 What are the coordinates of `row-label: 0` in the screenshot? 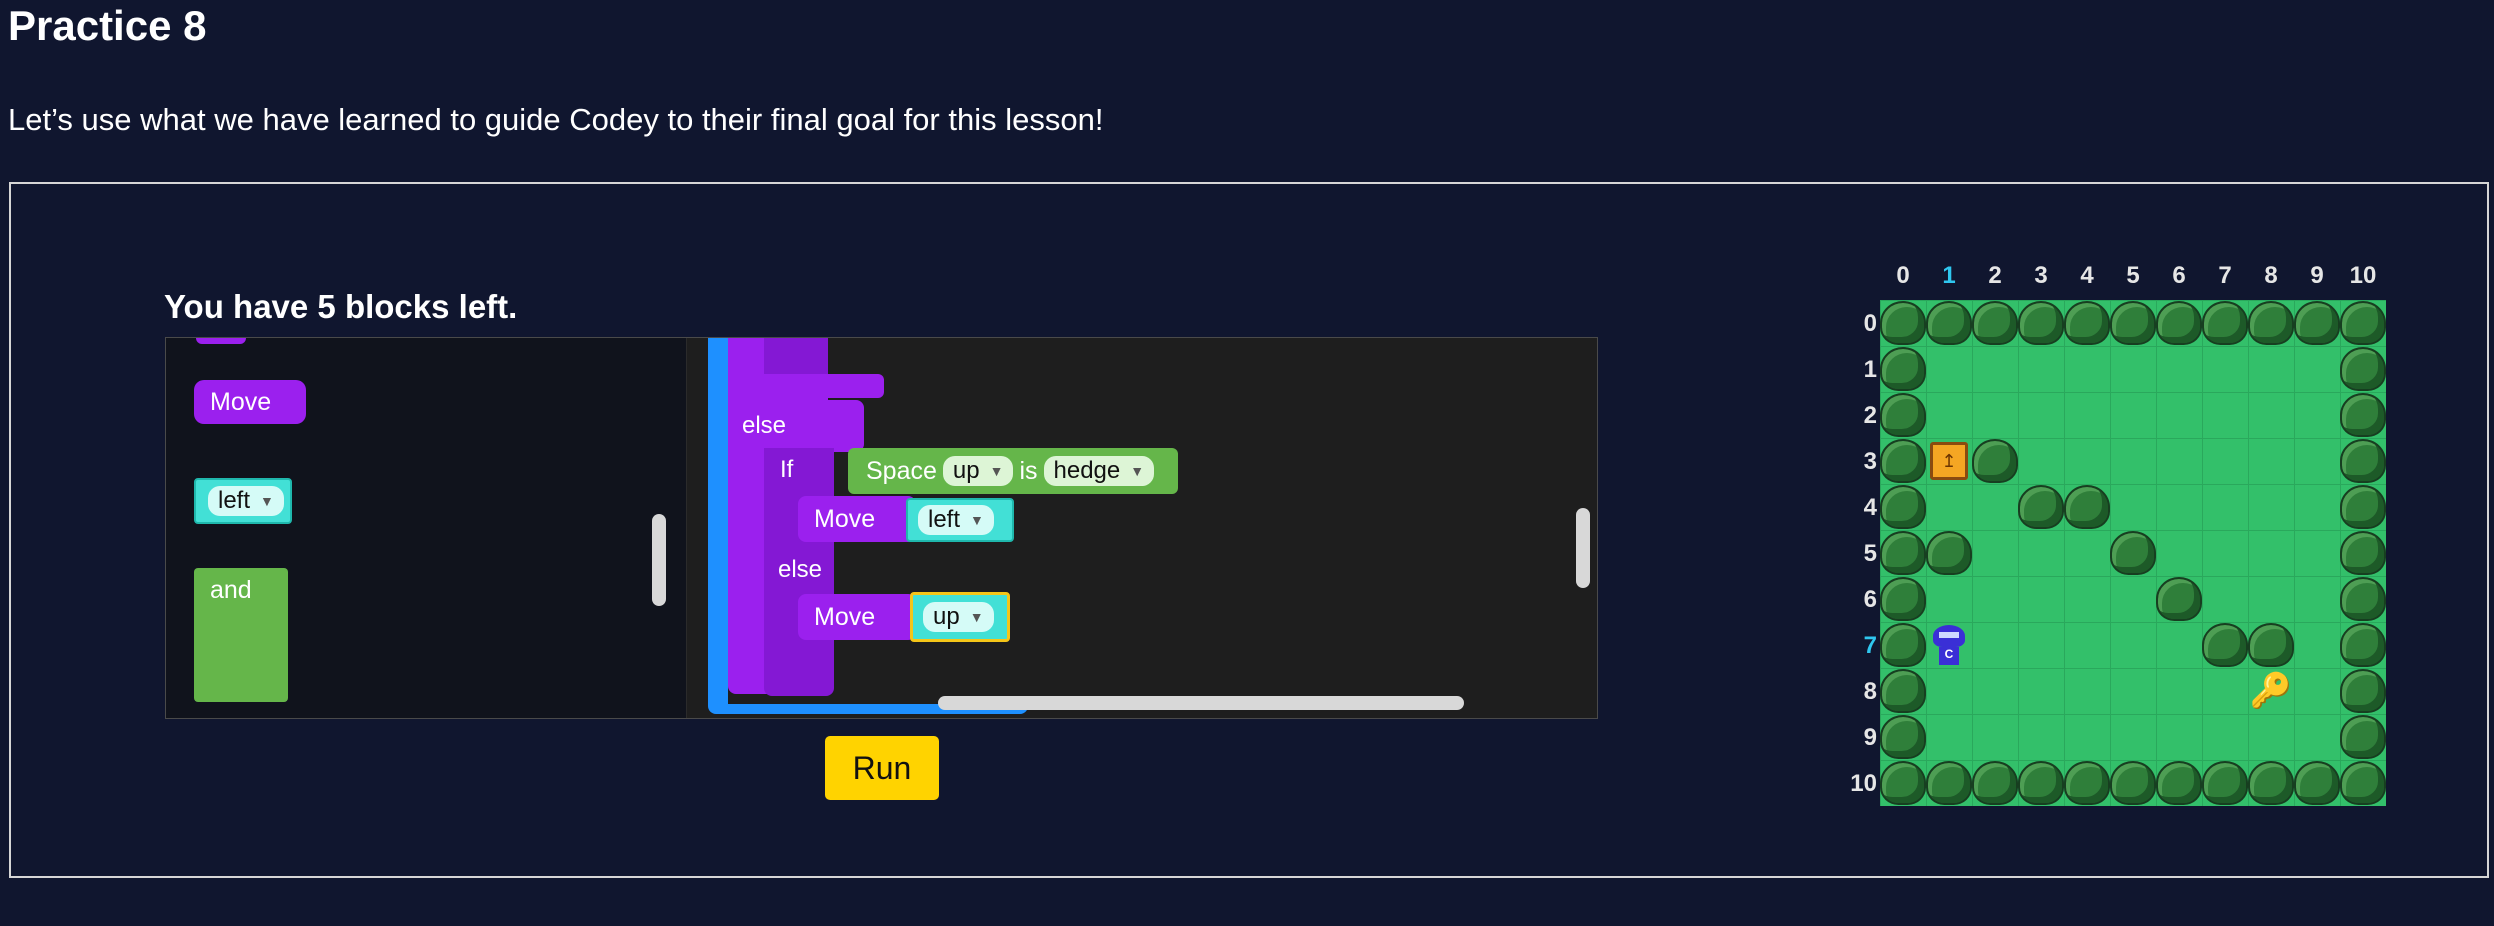 It's located at (1870, 323).